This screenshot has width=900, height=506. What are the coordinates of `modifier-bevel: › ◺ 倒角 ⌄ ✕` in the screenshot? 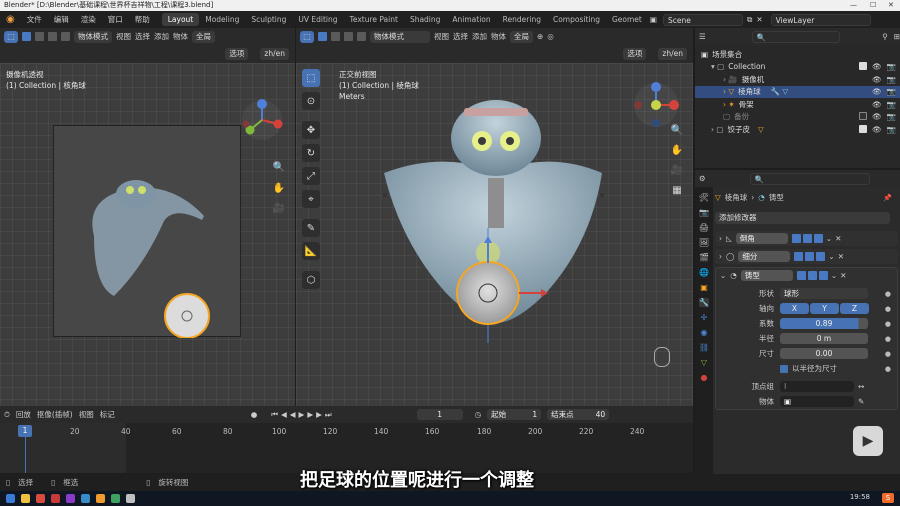 It's located at (806, 238).